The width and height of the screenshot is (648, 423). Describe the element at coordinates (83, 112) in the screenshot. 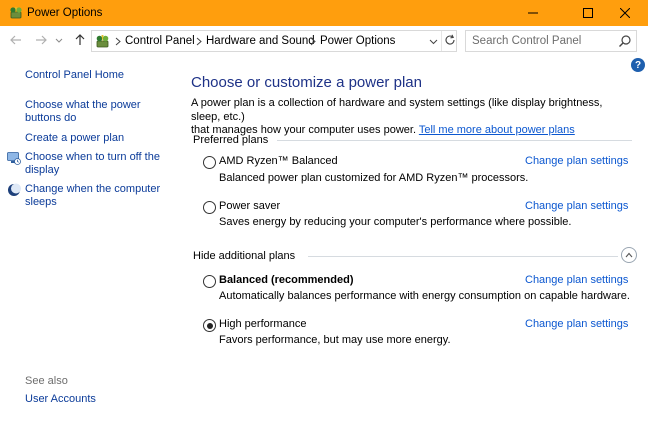

I see `sidebar-item-power-buttons: Choose what the power buttons do` at that location.